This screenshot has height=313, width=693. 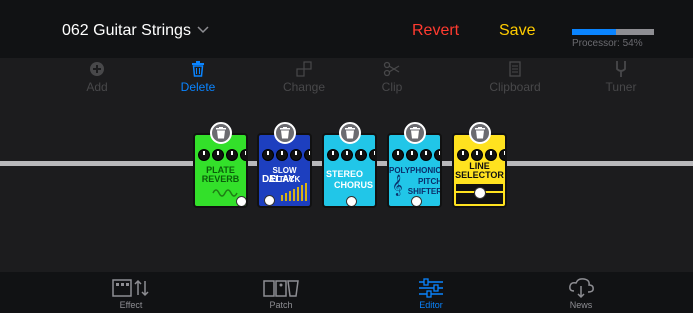 I want to click on pedal-subtitle: CHORUS, so click(x=353, y=185).